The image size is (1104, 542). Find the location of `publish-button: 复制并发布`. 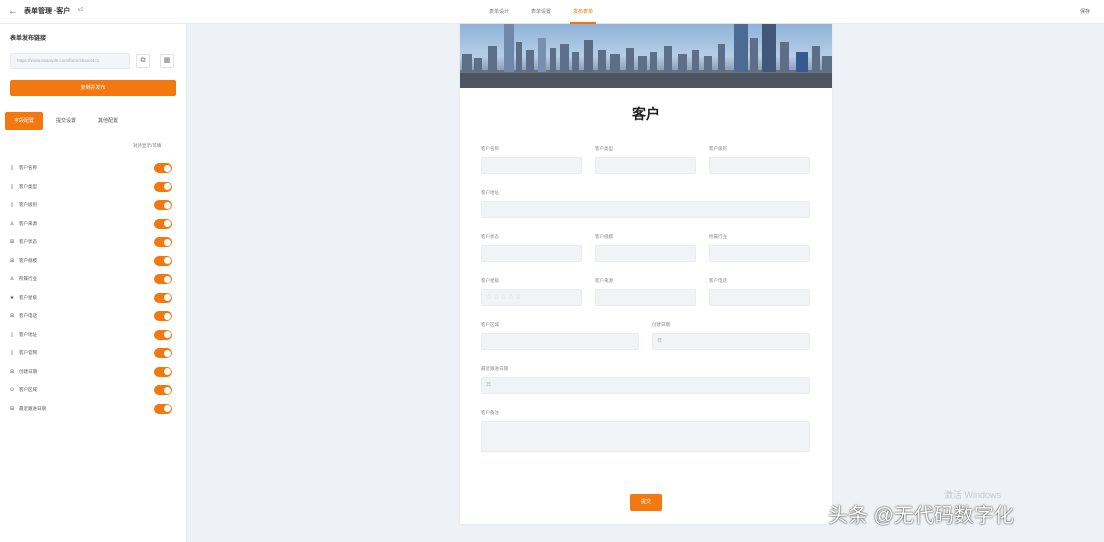

publish-button: 复制并发布 is located at coordinates (93, 88).